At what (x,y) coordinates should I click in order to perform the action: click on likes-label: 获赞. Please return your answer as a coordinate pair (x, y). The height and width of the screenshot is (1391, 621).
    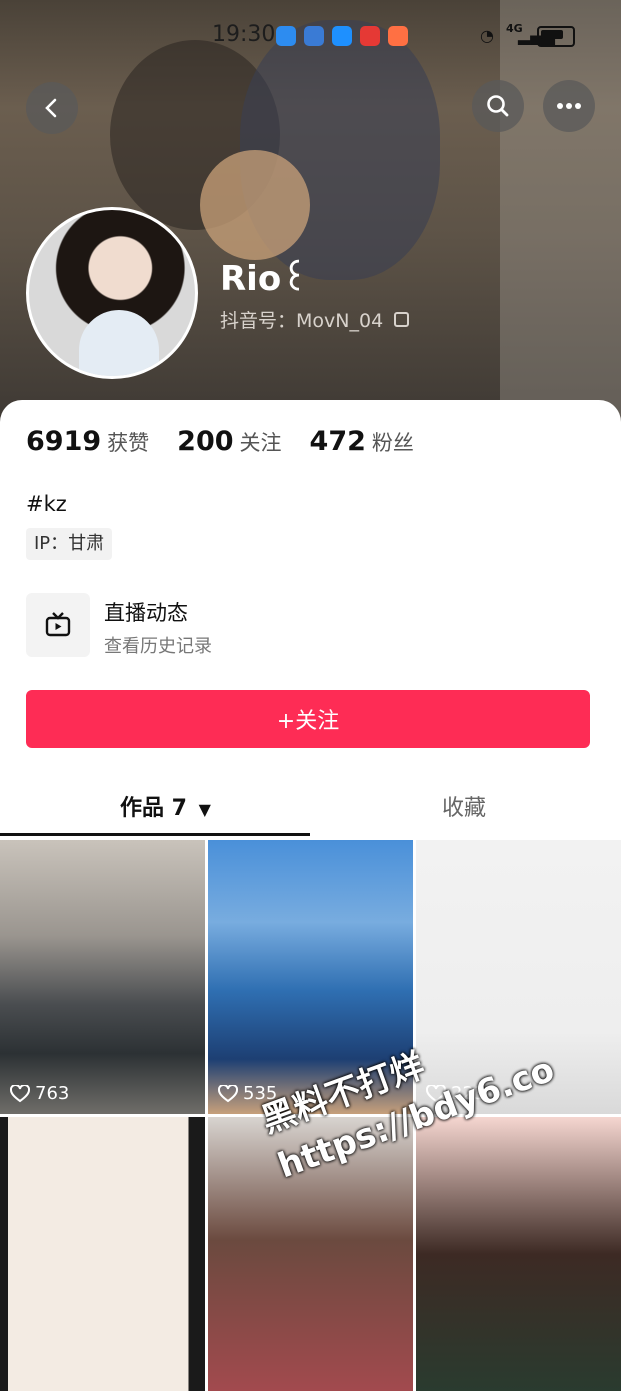
    Looking at the image, I should click on (128, 442).